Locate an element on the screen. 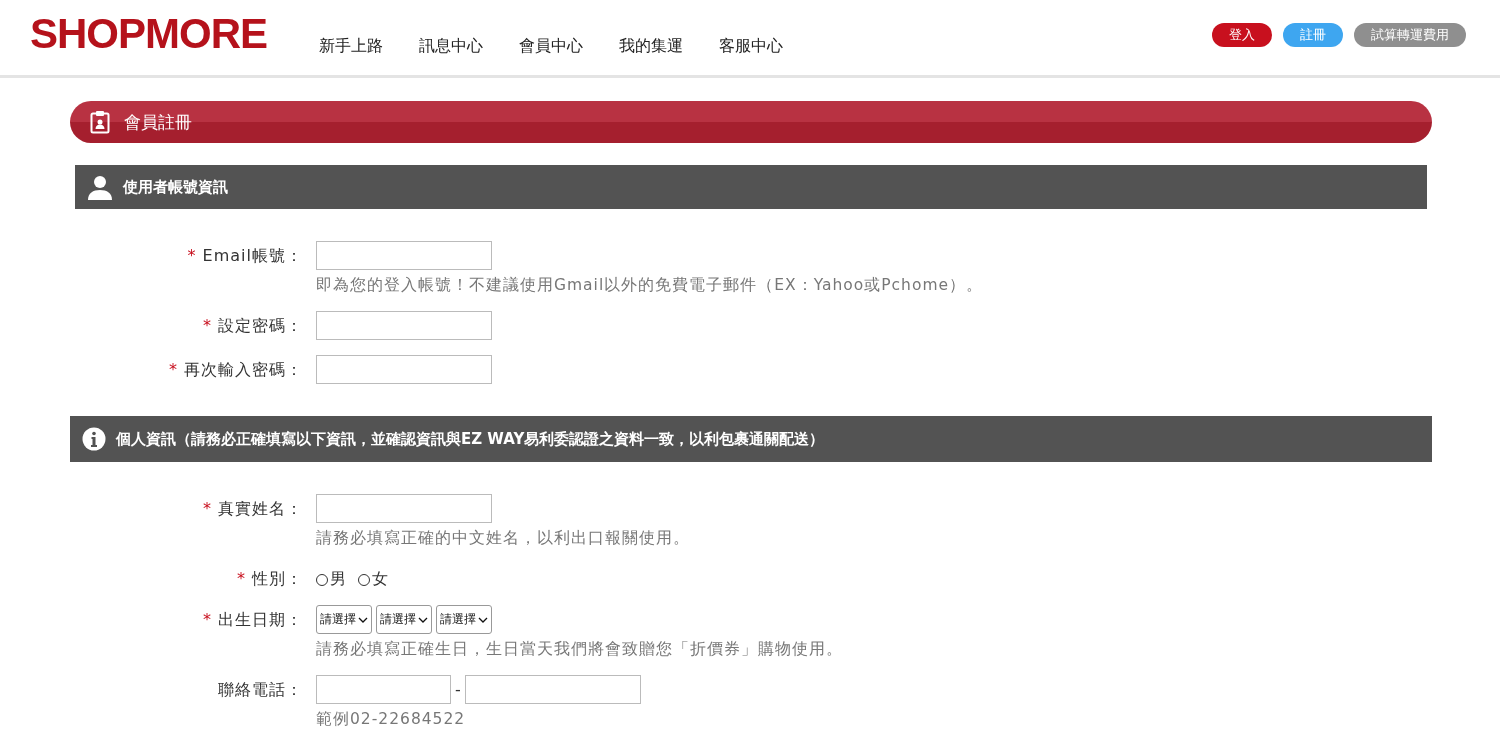 The height and width of the screenshot is (747, 1500). nav-link: 新手上路 is located at coordinates (351, 46).